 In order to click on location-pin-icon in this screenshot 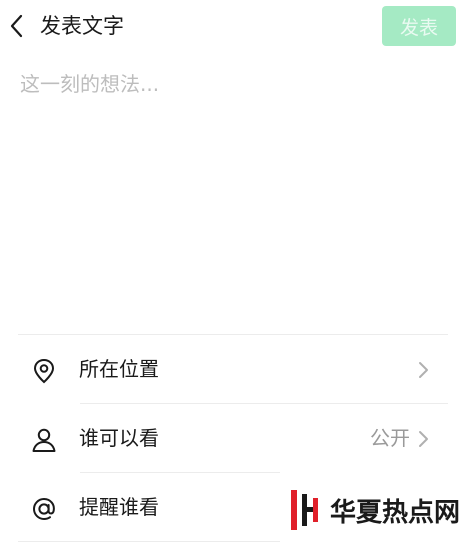, I will do `click(44, 371)`.